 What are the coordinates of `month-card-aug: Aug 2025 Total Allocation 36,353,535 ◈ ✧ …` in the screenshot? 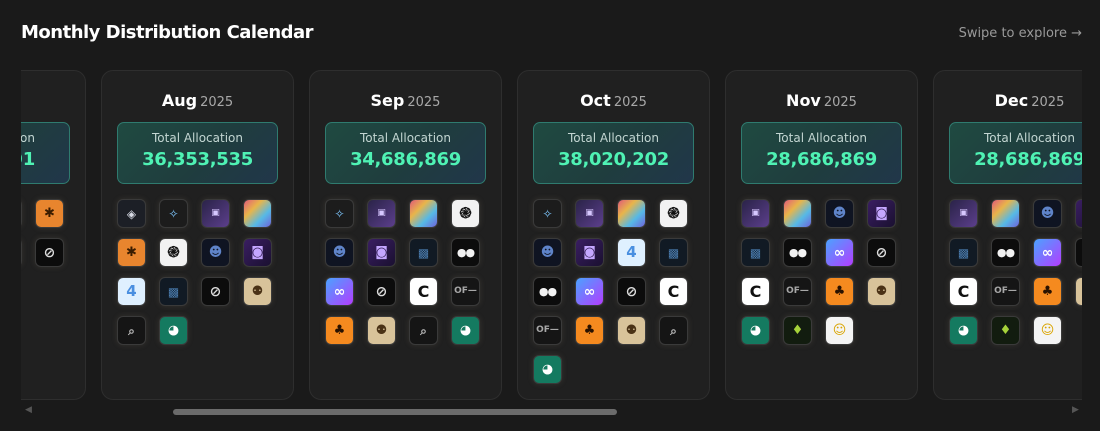 It's located at (197, 235).